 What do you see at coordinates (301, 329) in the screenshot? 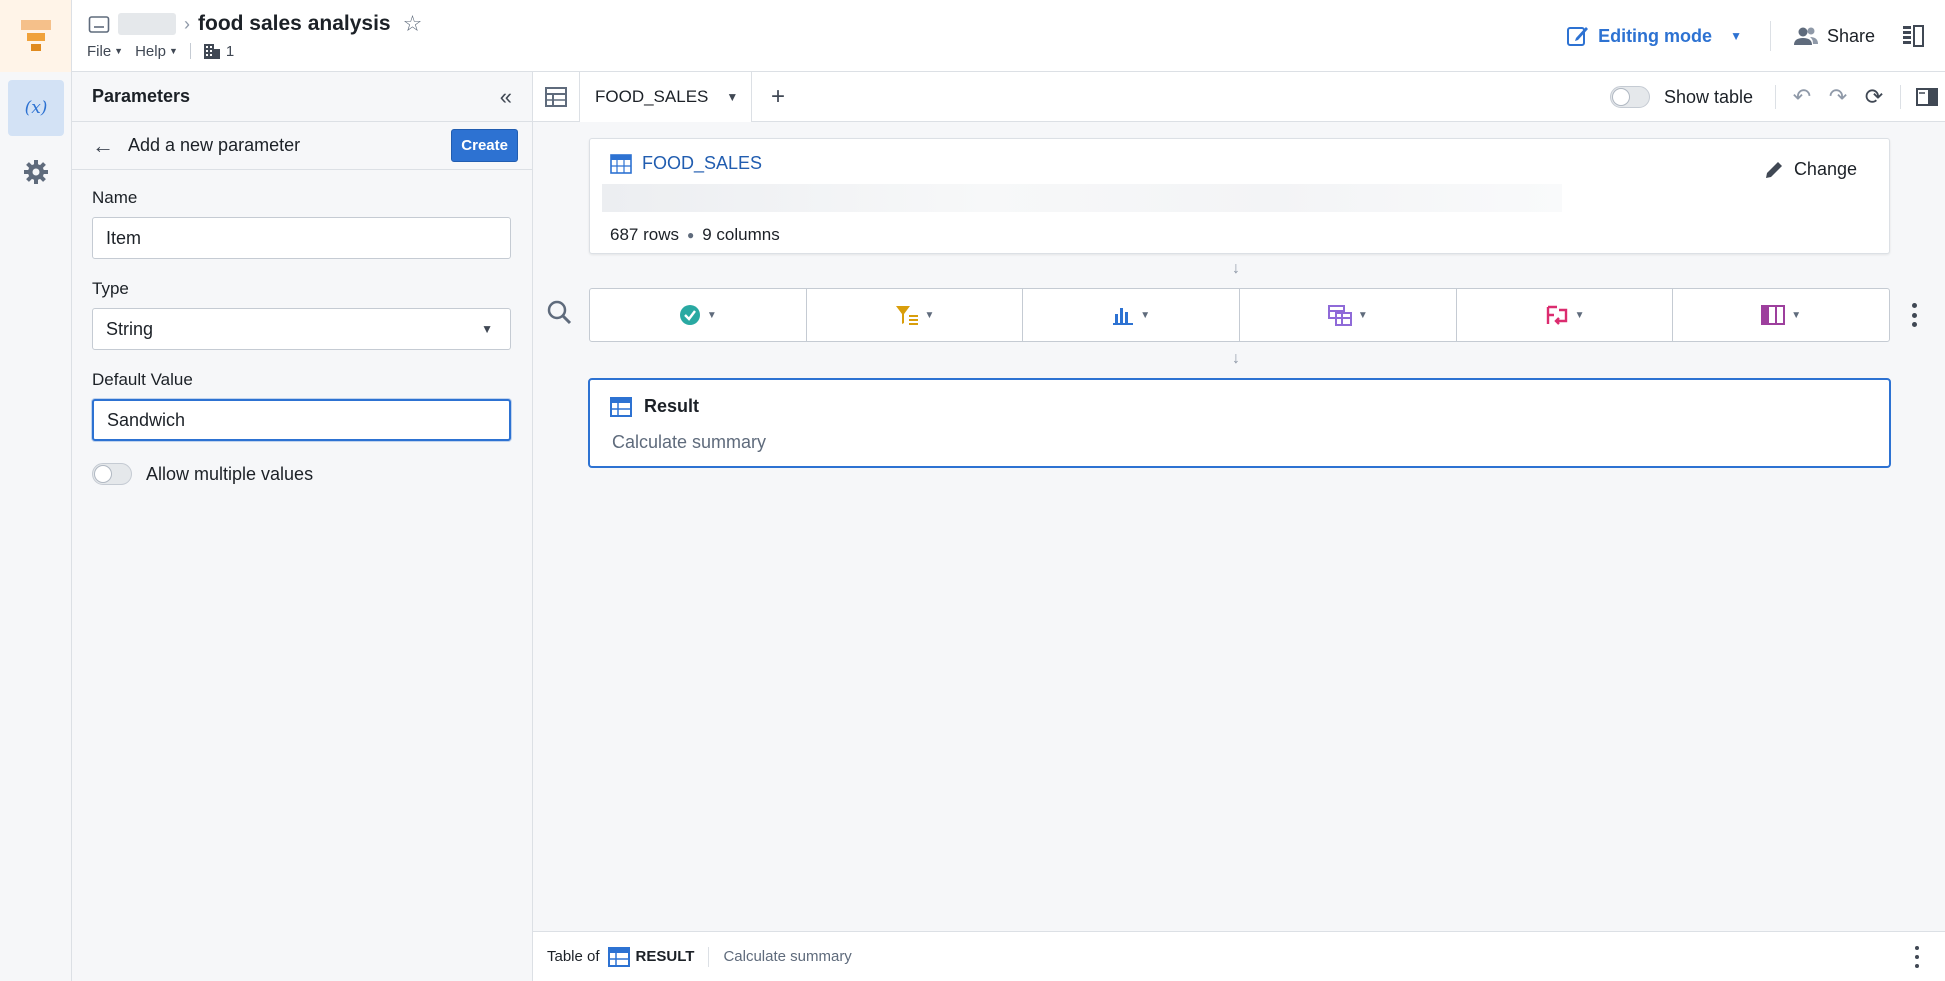
I see `type-select: String ▼` at bounding box center [301, 329].